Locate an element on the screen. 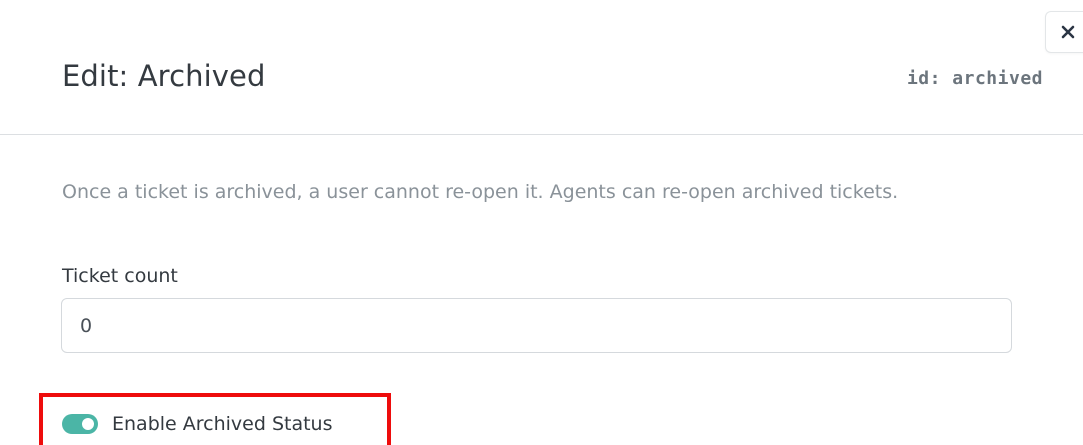 This screenshot has width=1083, height=445. close-button is located at coordinates (1064, 32).